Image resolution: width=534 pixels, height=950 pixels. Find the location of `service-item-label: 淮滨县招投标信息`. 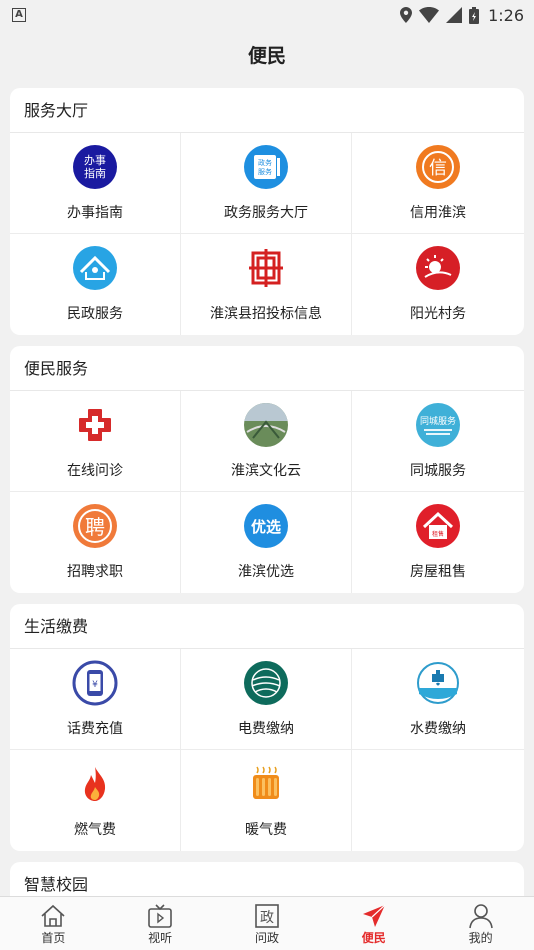

service-item-label: 淮滨县招投标信息 is located at coordinates (266, 314).